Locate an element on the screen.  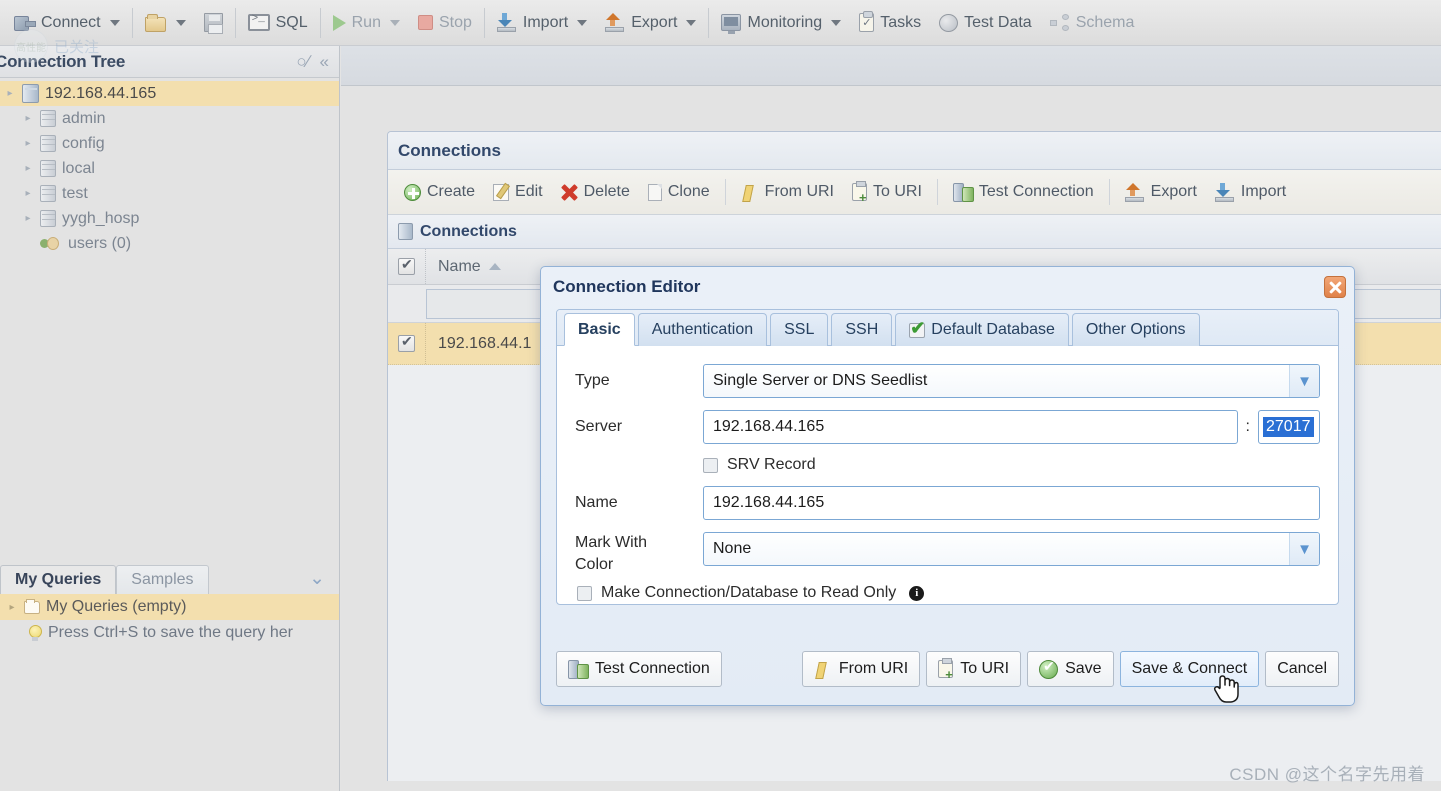
import-button: Import is located at coordinates (1250, 192).